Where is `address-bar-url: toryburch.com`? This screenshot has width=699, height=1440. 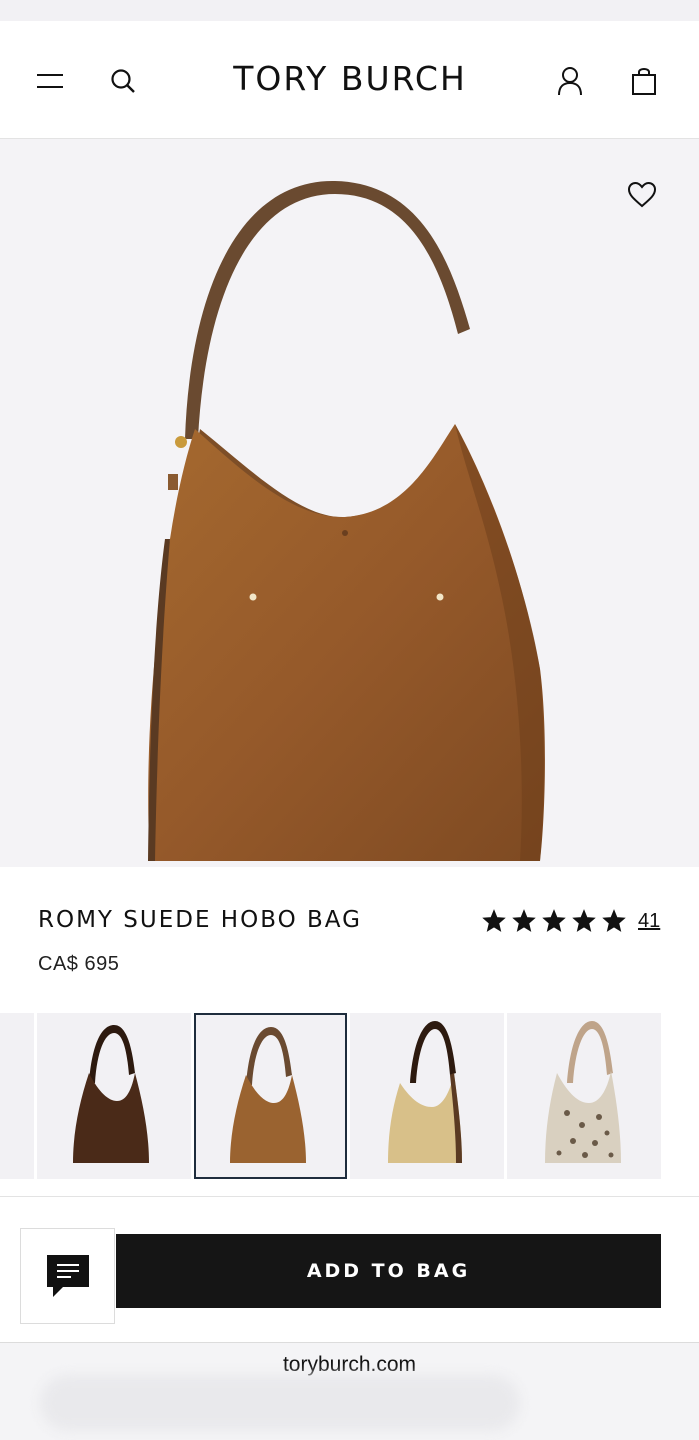 address-bar-url: toryburch.com is located at coordinates (349, 1365).